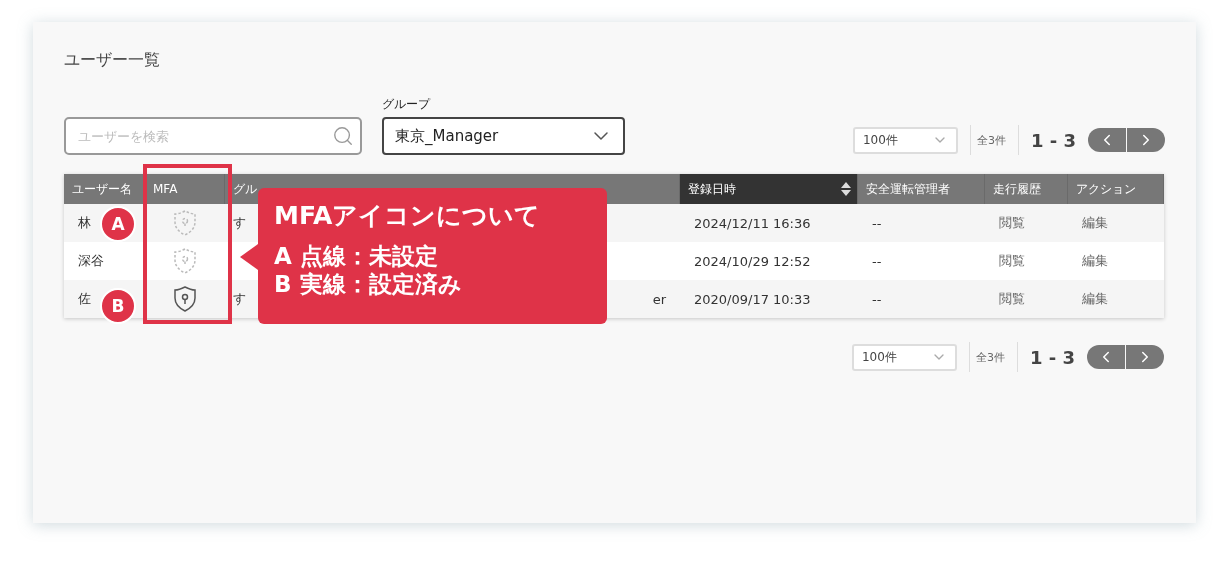 Image resolution: width=1228 pixels, height=566 pixels. What do you see at coordinates (407, 104) in the screenshot?
I see `group-label: グループ` at bounding box center [407, 104].